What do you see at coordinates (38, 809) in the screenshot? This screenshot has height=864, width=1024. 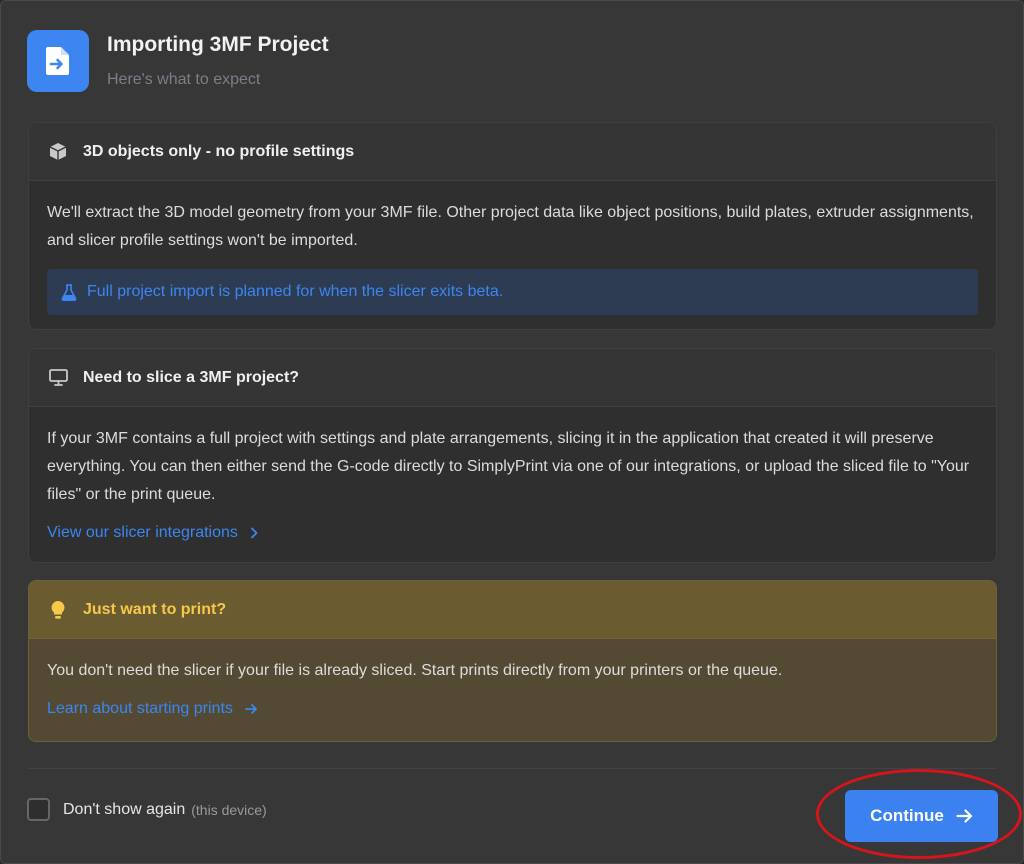 I see `checkbox-box` at bounding box center [38, 809].